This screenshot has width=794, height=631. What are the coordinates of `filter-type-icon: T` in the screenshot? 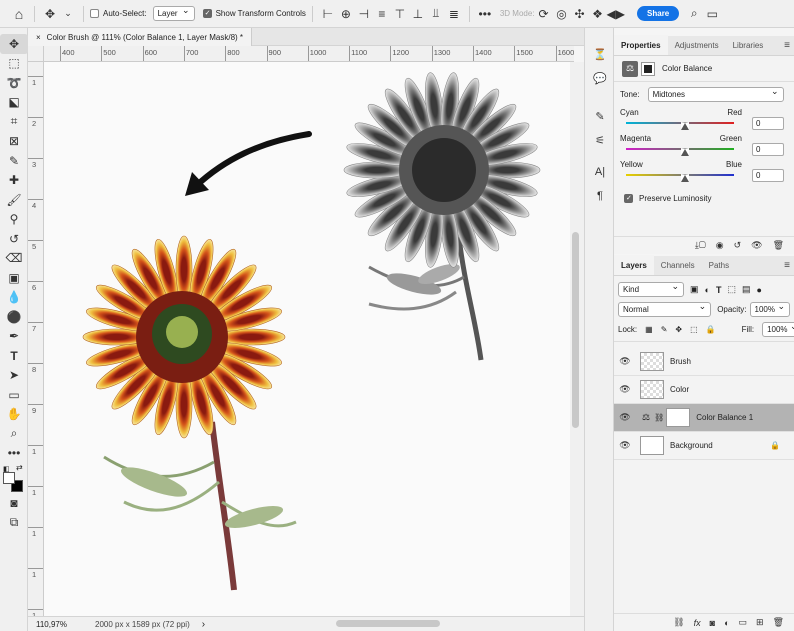 It's located at (719, 290).